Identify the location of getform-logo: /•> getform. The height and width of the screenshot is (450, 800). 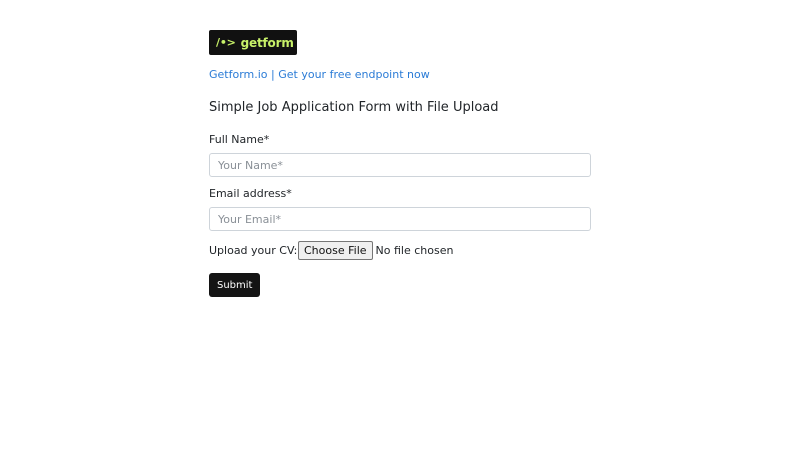
(253, 42).